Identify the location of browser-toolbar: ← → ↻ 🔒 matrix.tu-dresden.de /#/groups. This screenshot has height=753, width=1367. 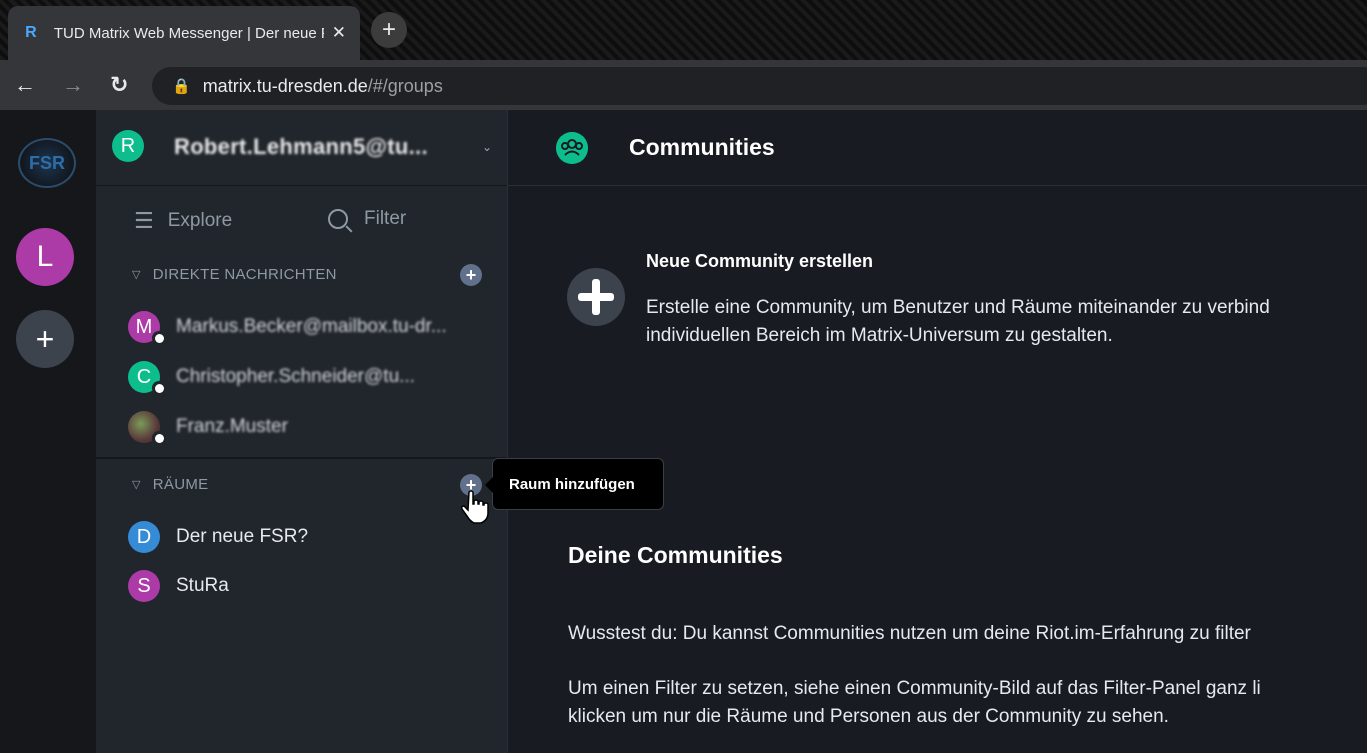
(683, 85).